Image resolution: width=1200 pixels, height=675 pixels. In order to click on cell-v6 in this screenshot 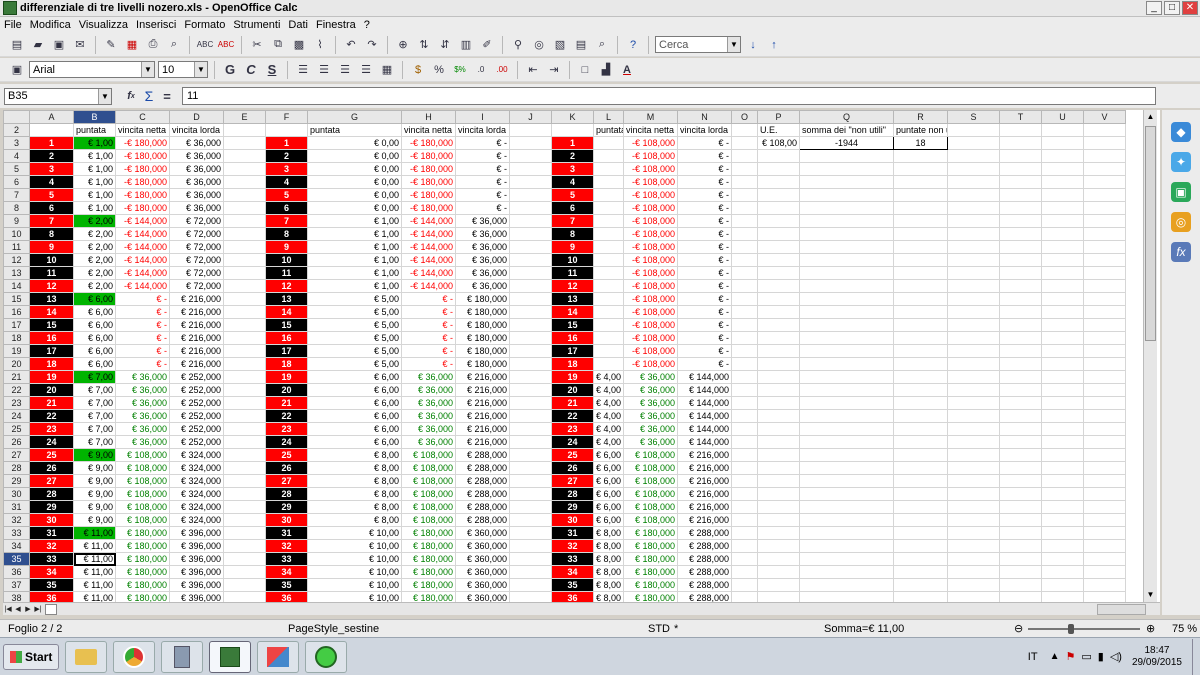, I will do `click(1104, 182)`.